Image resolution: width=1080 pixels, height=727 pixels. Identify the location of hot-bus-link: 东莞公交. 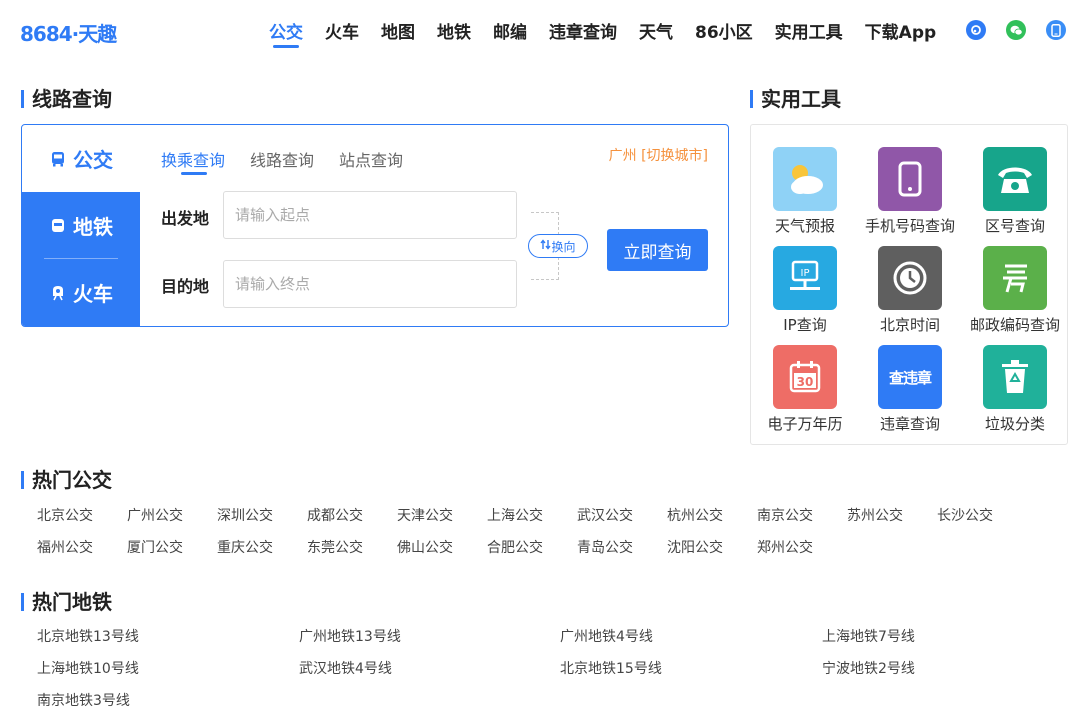
(335, 547).